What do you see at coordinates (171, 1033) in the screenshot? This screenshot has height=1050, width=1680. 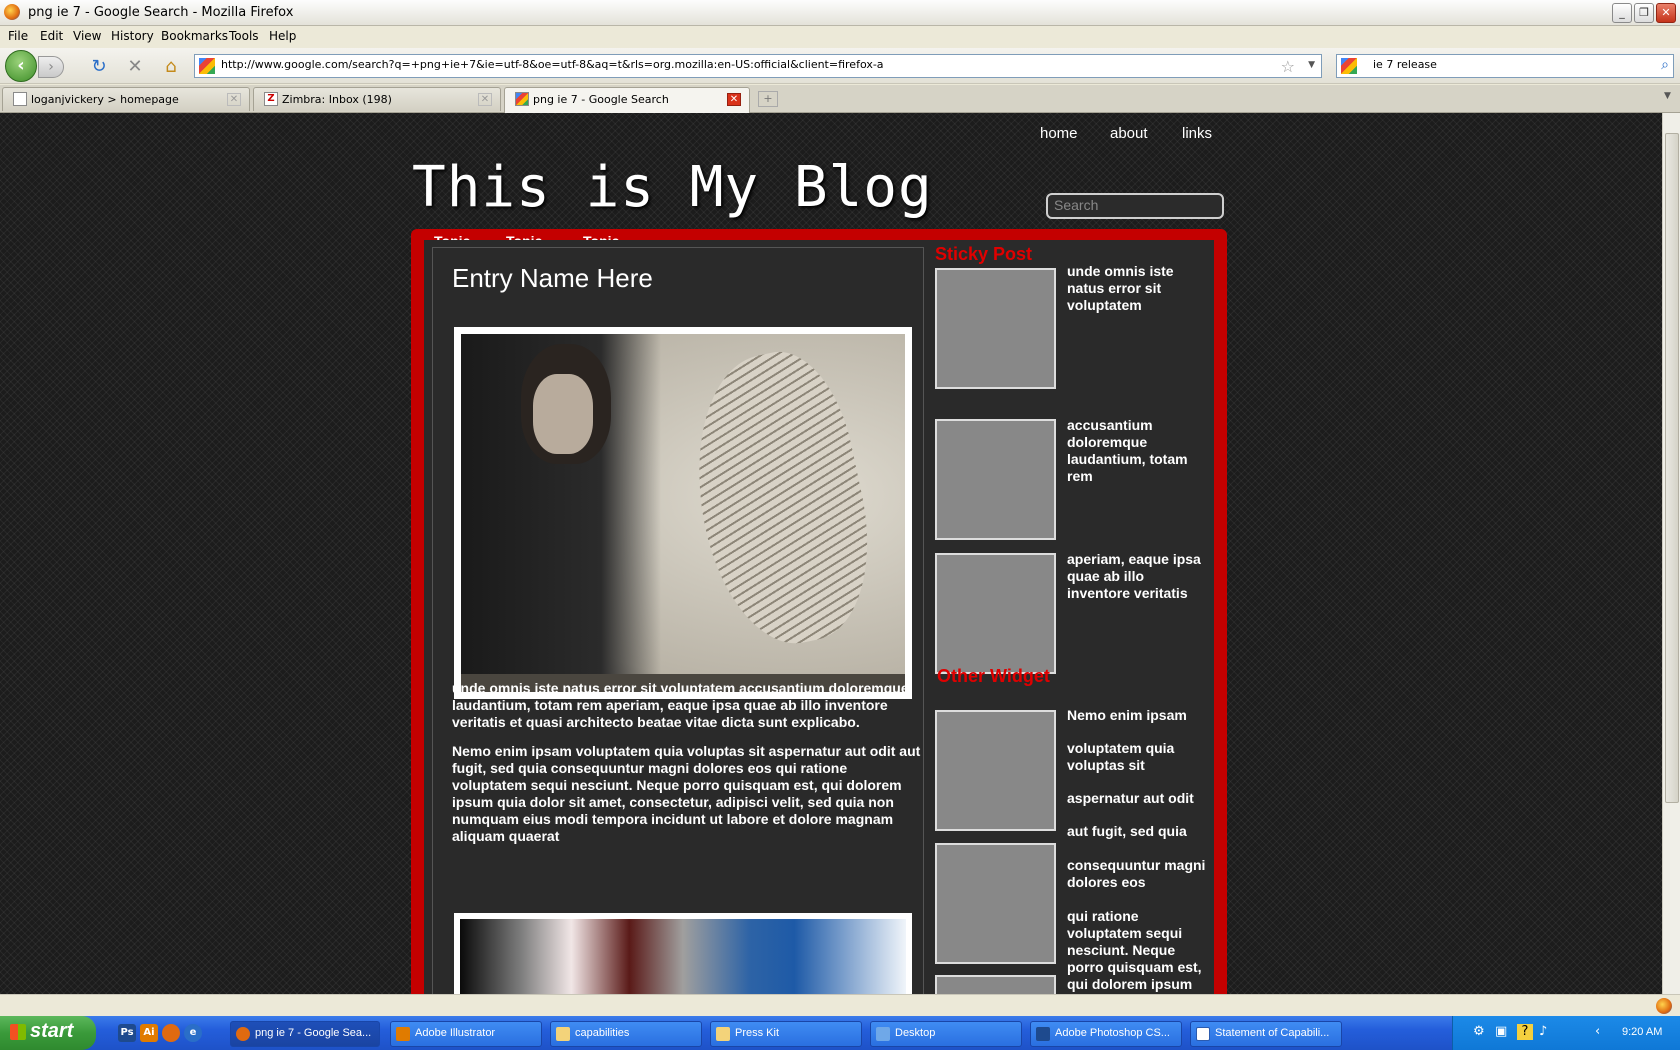 I see `firefox-quicklaunch-icon` at bounding box center [171, 1033].